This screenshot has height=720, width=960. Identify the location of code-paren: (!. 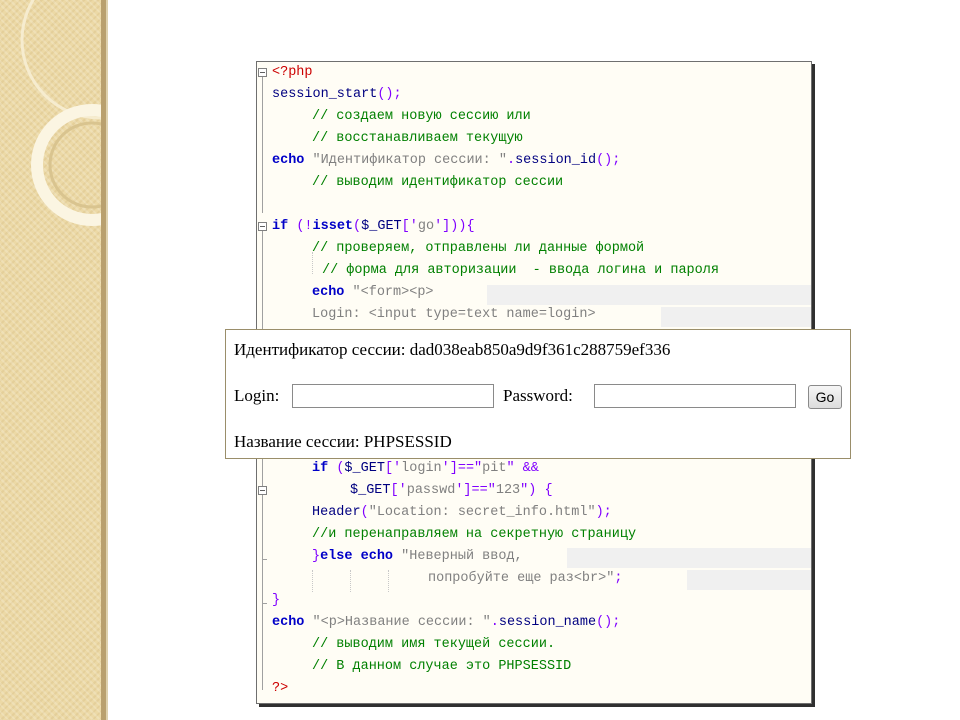
(304, 226).